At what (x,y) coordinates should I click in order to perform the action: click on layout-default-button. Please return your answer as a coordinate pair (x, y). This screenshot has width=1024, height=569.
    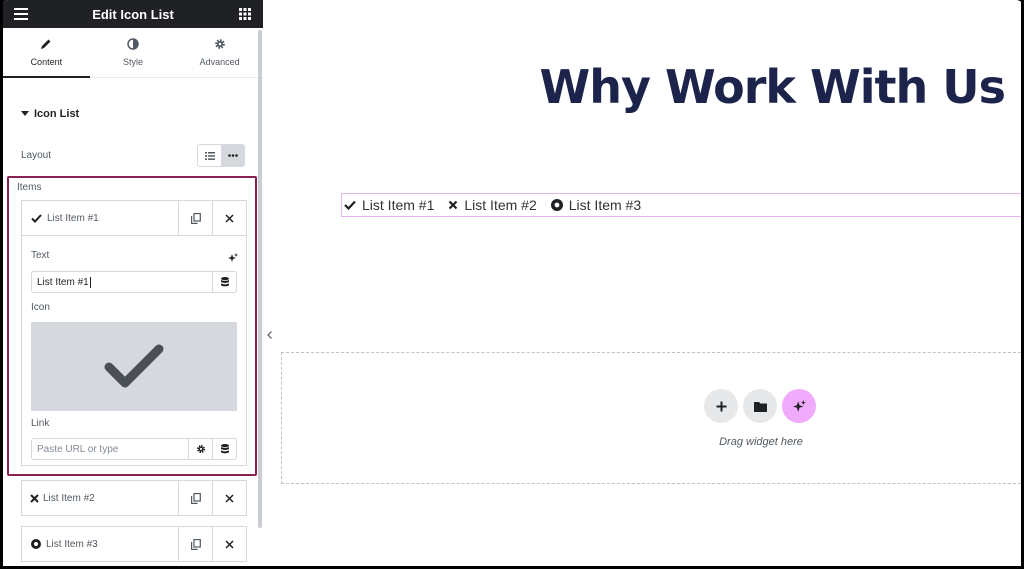
    Looking at the image, I should click on (209, 155).